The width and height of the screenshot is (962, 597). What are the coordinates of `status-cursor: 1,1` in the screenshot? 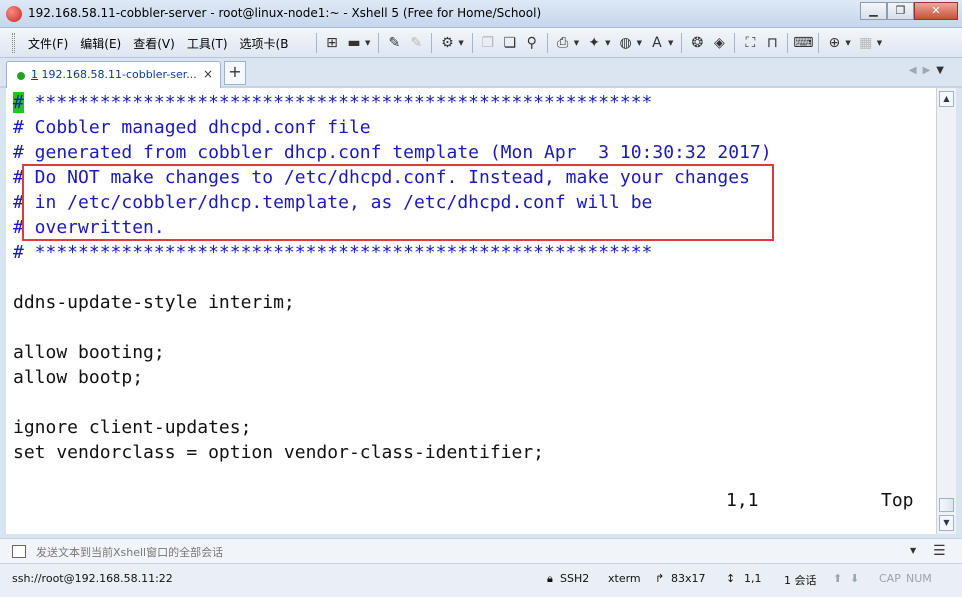 It's located at (753, 578).